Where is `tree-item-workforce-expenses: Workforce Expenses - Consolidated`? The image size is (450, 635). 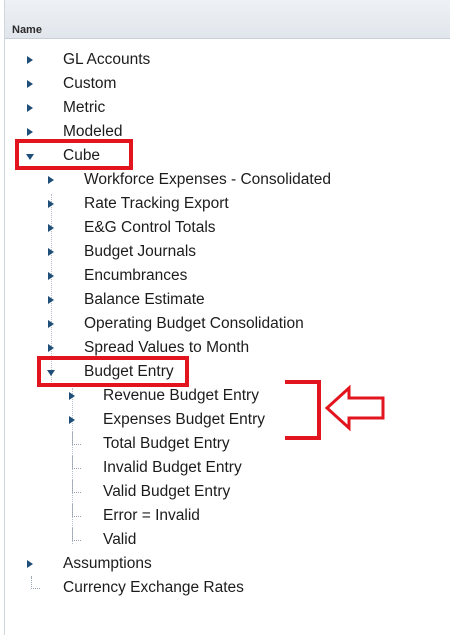
tree-item-workforce-expenses: Workforce Expenses - Consolidated is located at coordinates (227, 180).